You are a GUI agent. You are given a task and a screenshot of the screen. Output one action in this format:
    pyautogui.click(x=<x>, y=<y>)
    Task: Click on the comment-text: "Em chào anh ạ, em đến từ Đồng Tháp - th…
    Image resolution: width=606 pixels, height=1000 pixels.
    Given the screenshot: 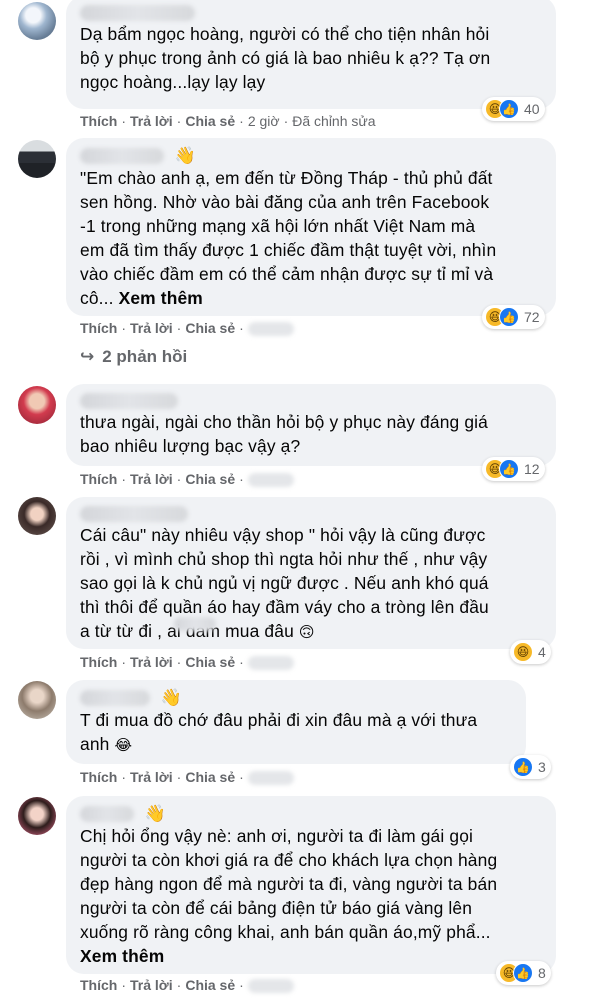 What is the action you would take?
    pyautogui.click(x=288, y=238)
    